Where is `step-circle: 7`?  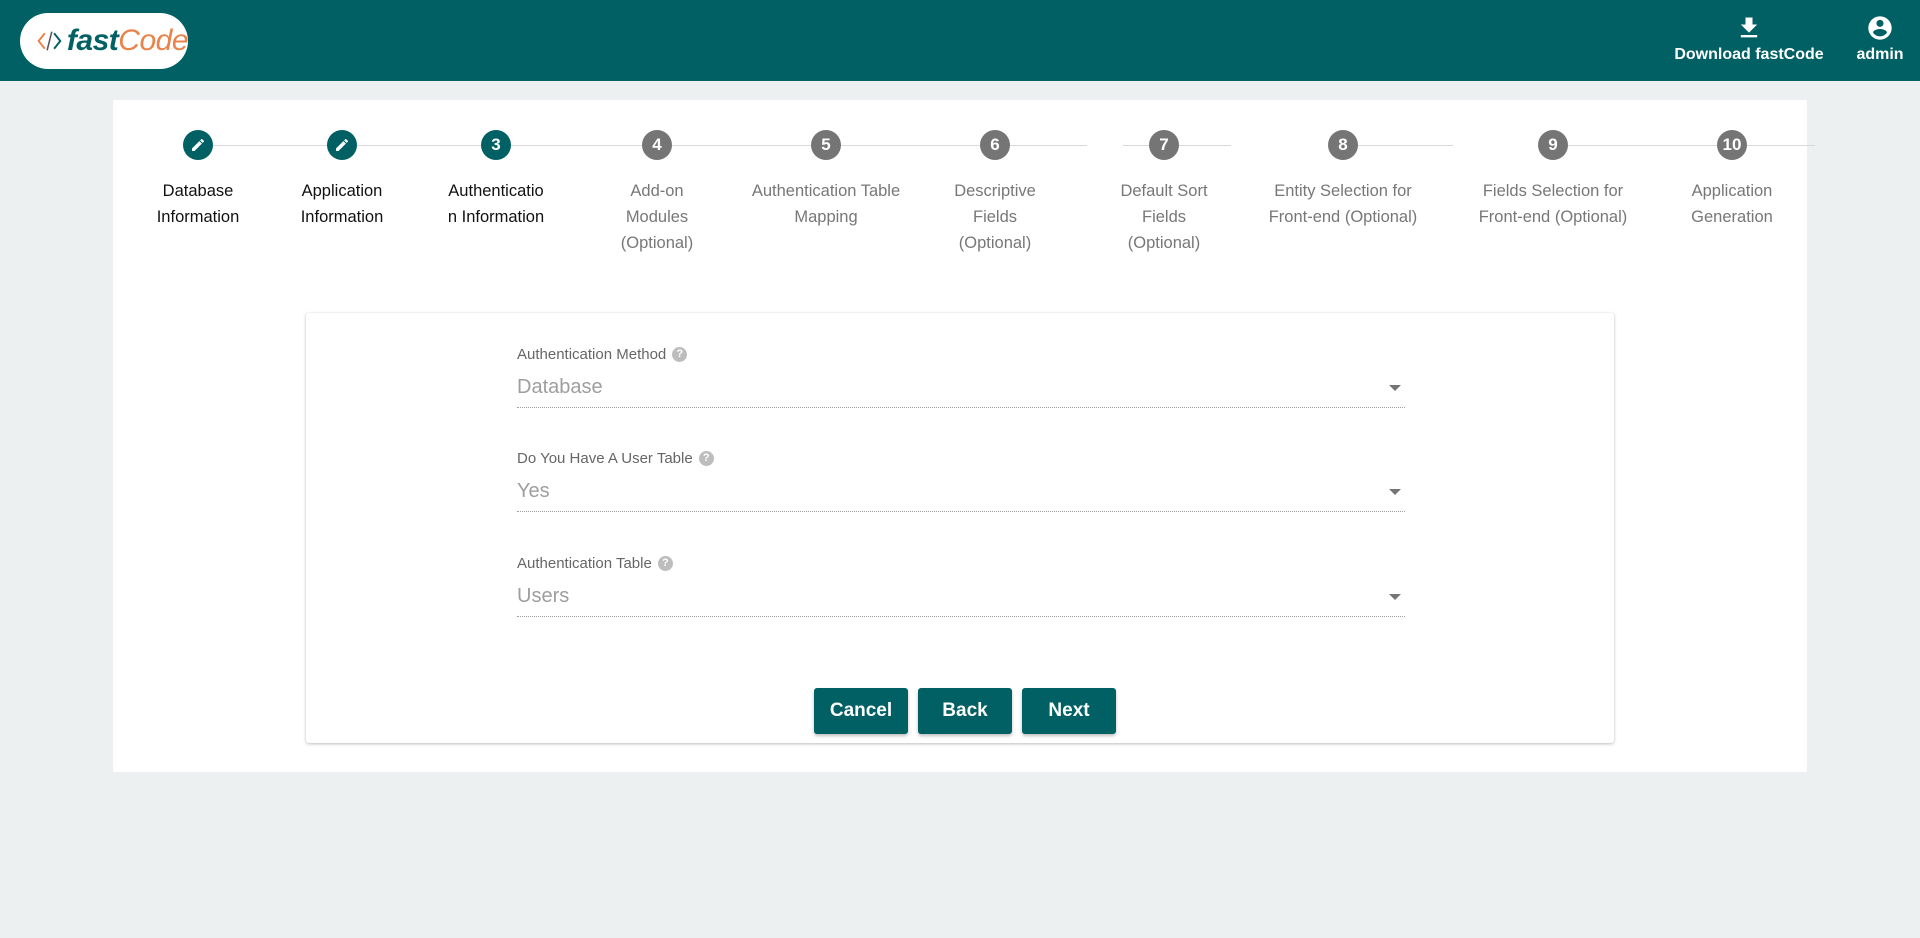 step-circle: 7 is located at coordinates (1164, 145).